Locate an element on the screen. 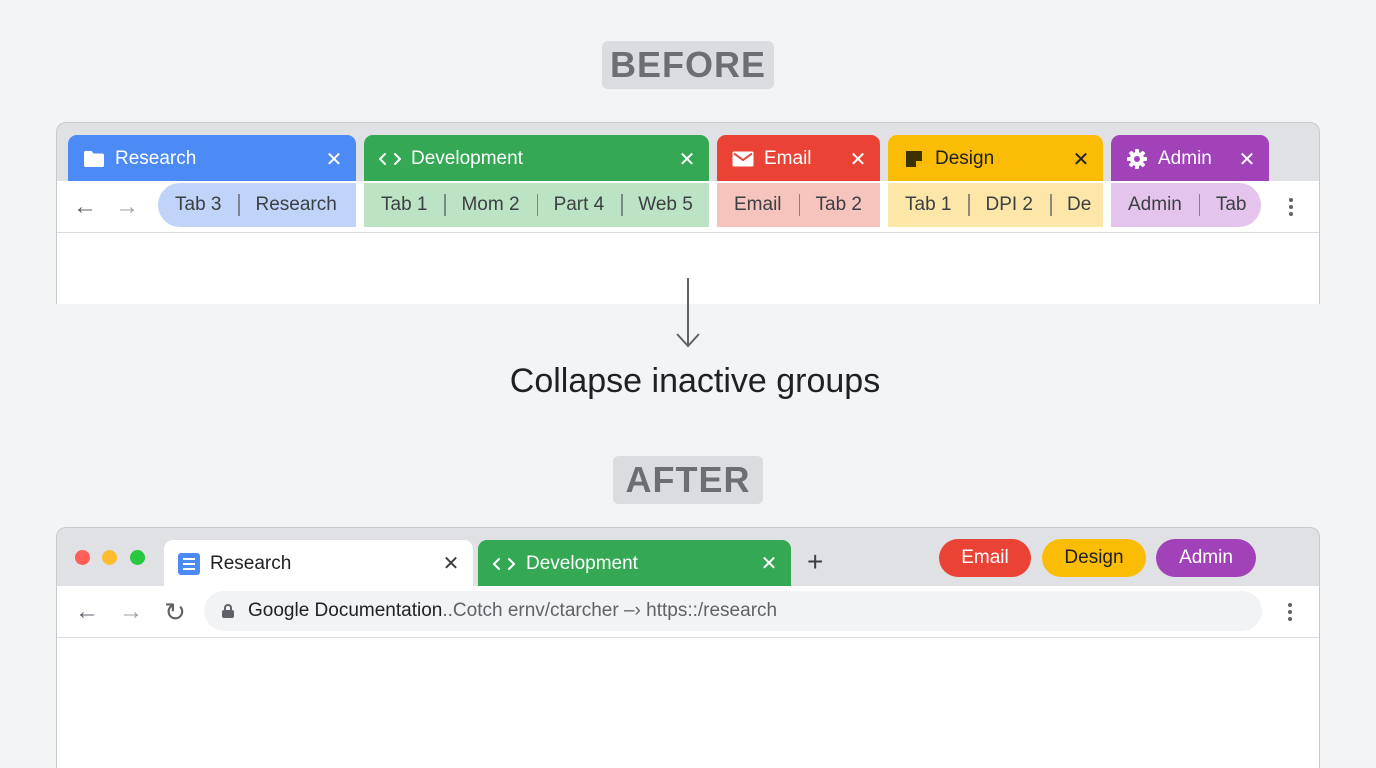 The height and width of the screenshot is (768, 1376). tab-item: Part 4 is located at coordinates (579, 205).